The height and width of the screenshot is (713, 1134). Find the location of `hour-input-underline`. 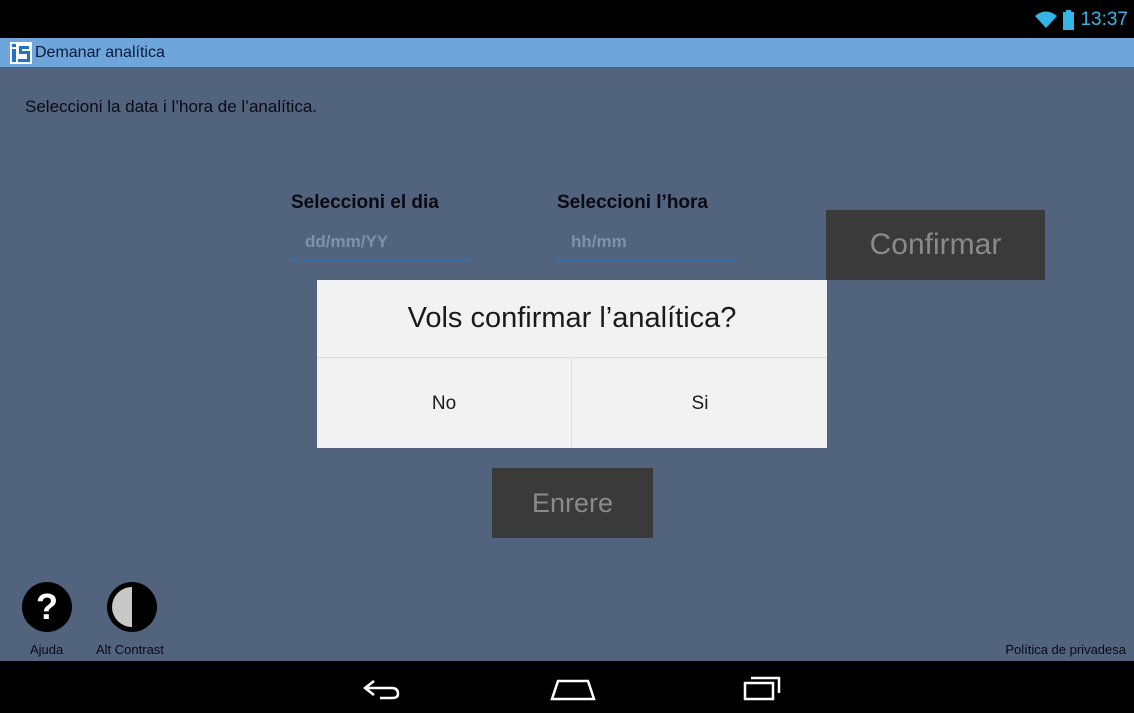

hour-input-underline is located at coordinates (646, 258).